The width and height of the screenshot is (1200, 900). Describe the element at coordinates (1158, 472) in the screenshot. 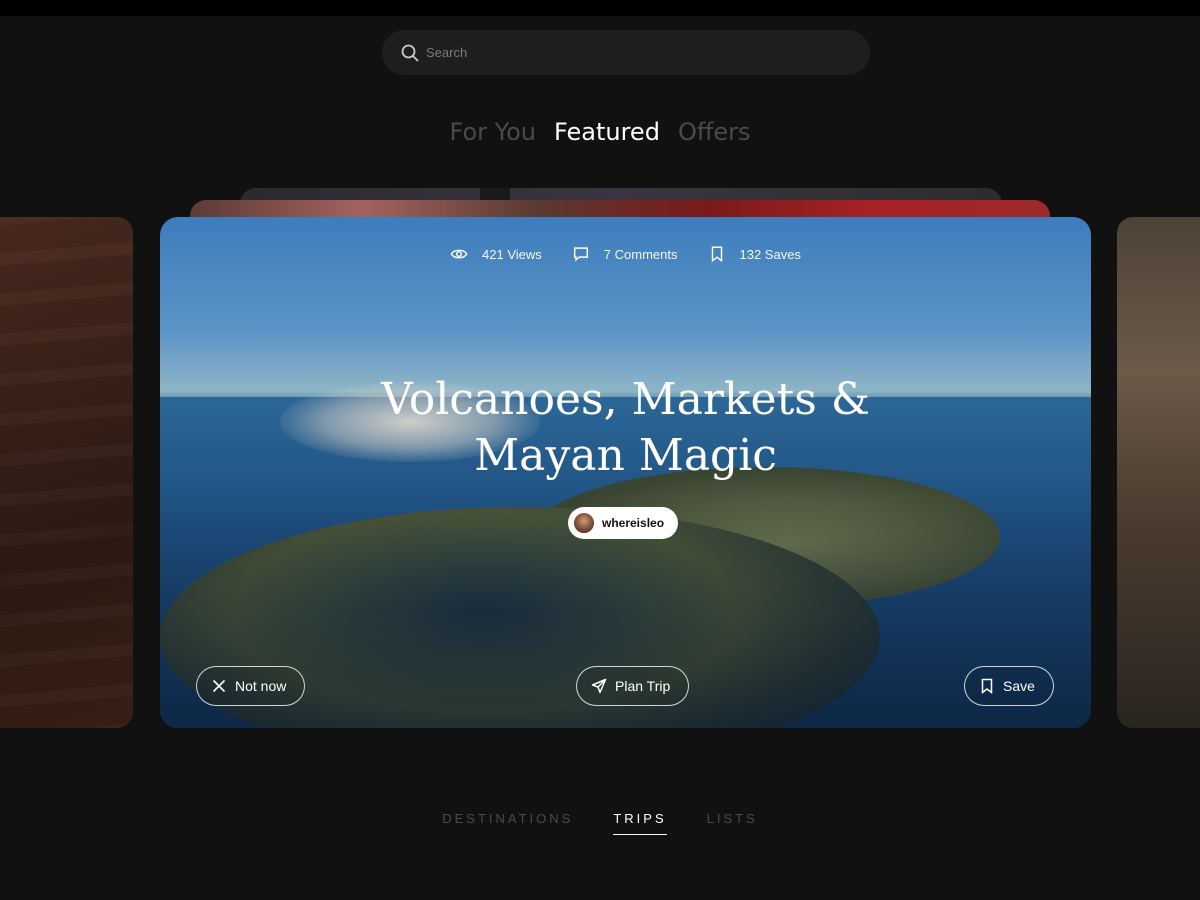

I see `next-card` at that location.